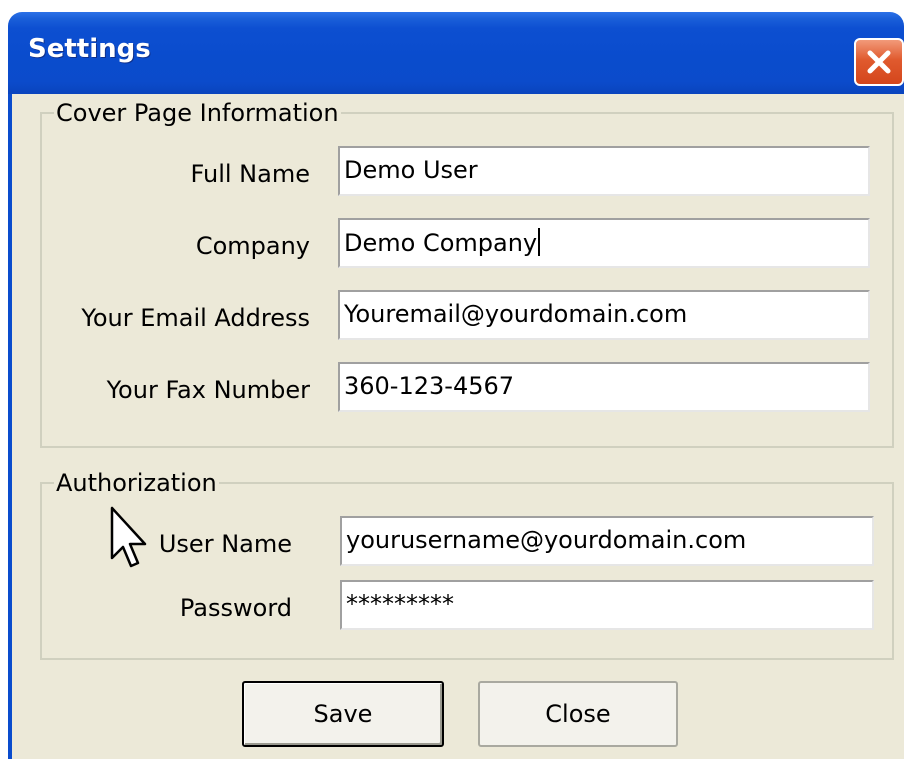 The width and height of the screenshot is (904, 759). Describe the element at coordinates (456, 53) in the screenshot. I see `title-bar: Settings` at that location.